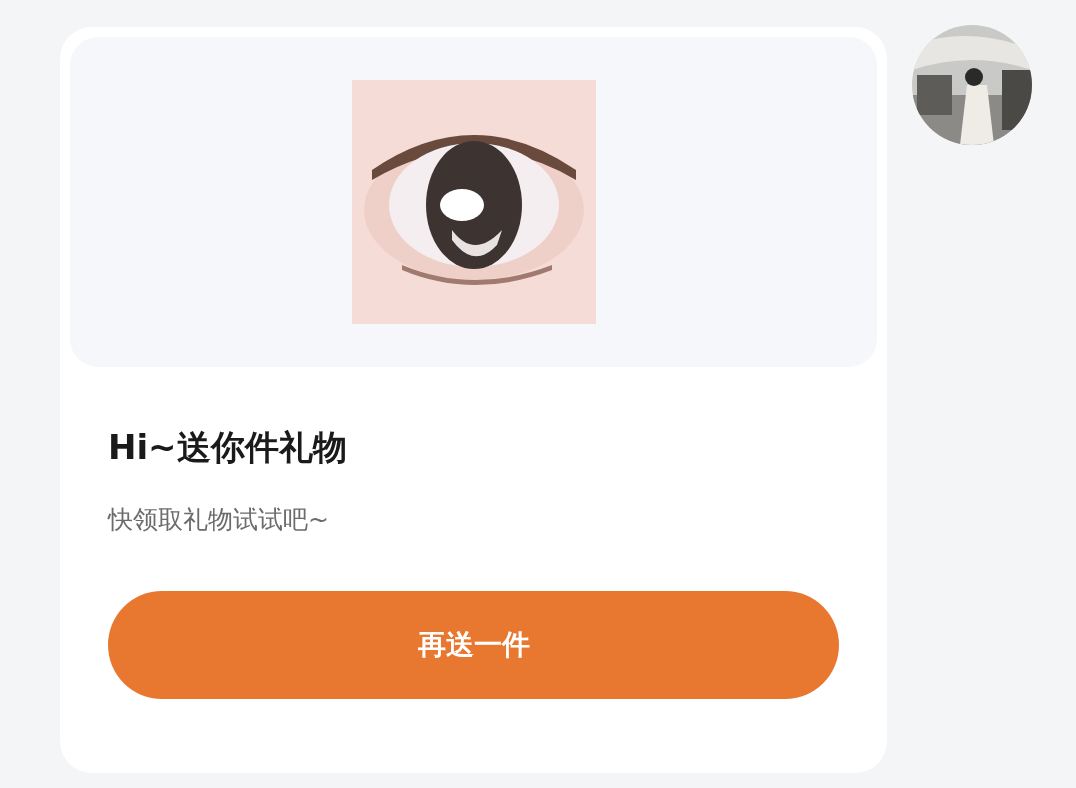  What do you see at coordinates (473, 645) in the screenshot?
I see `send-another-button: 再送一件` at bounding box center [473, 645].